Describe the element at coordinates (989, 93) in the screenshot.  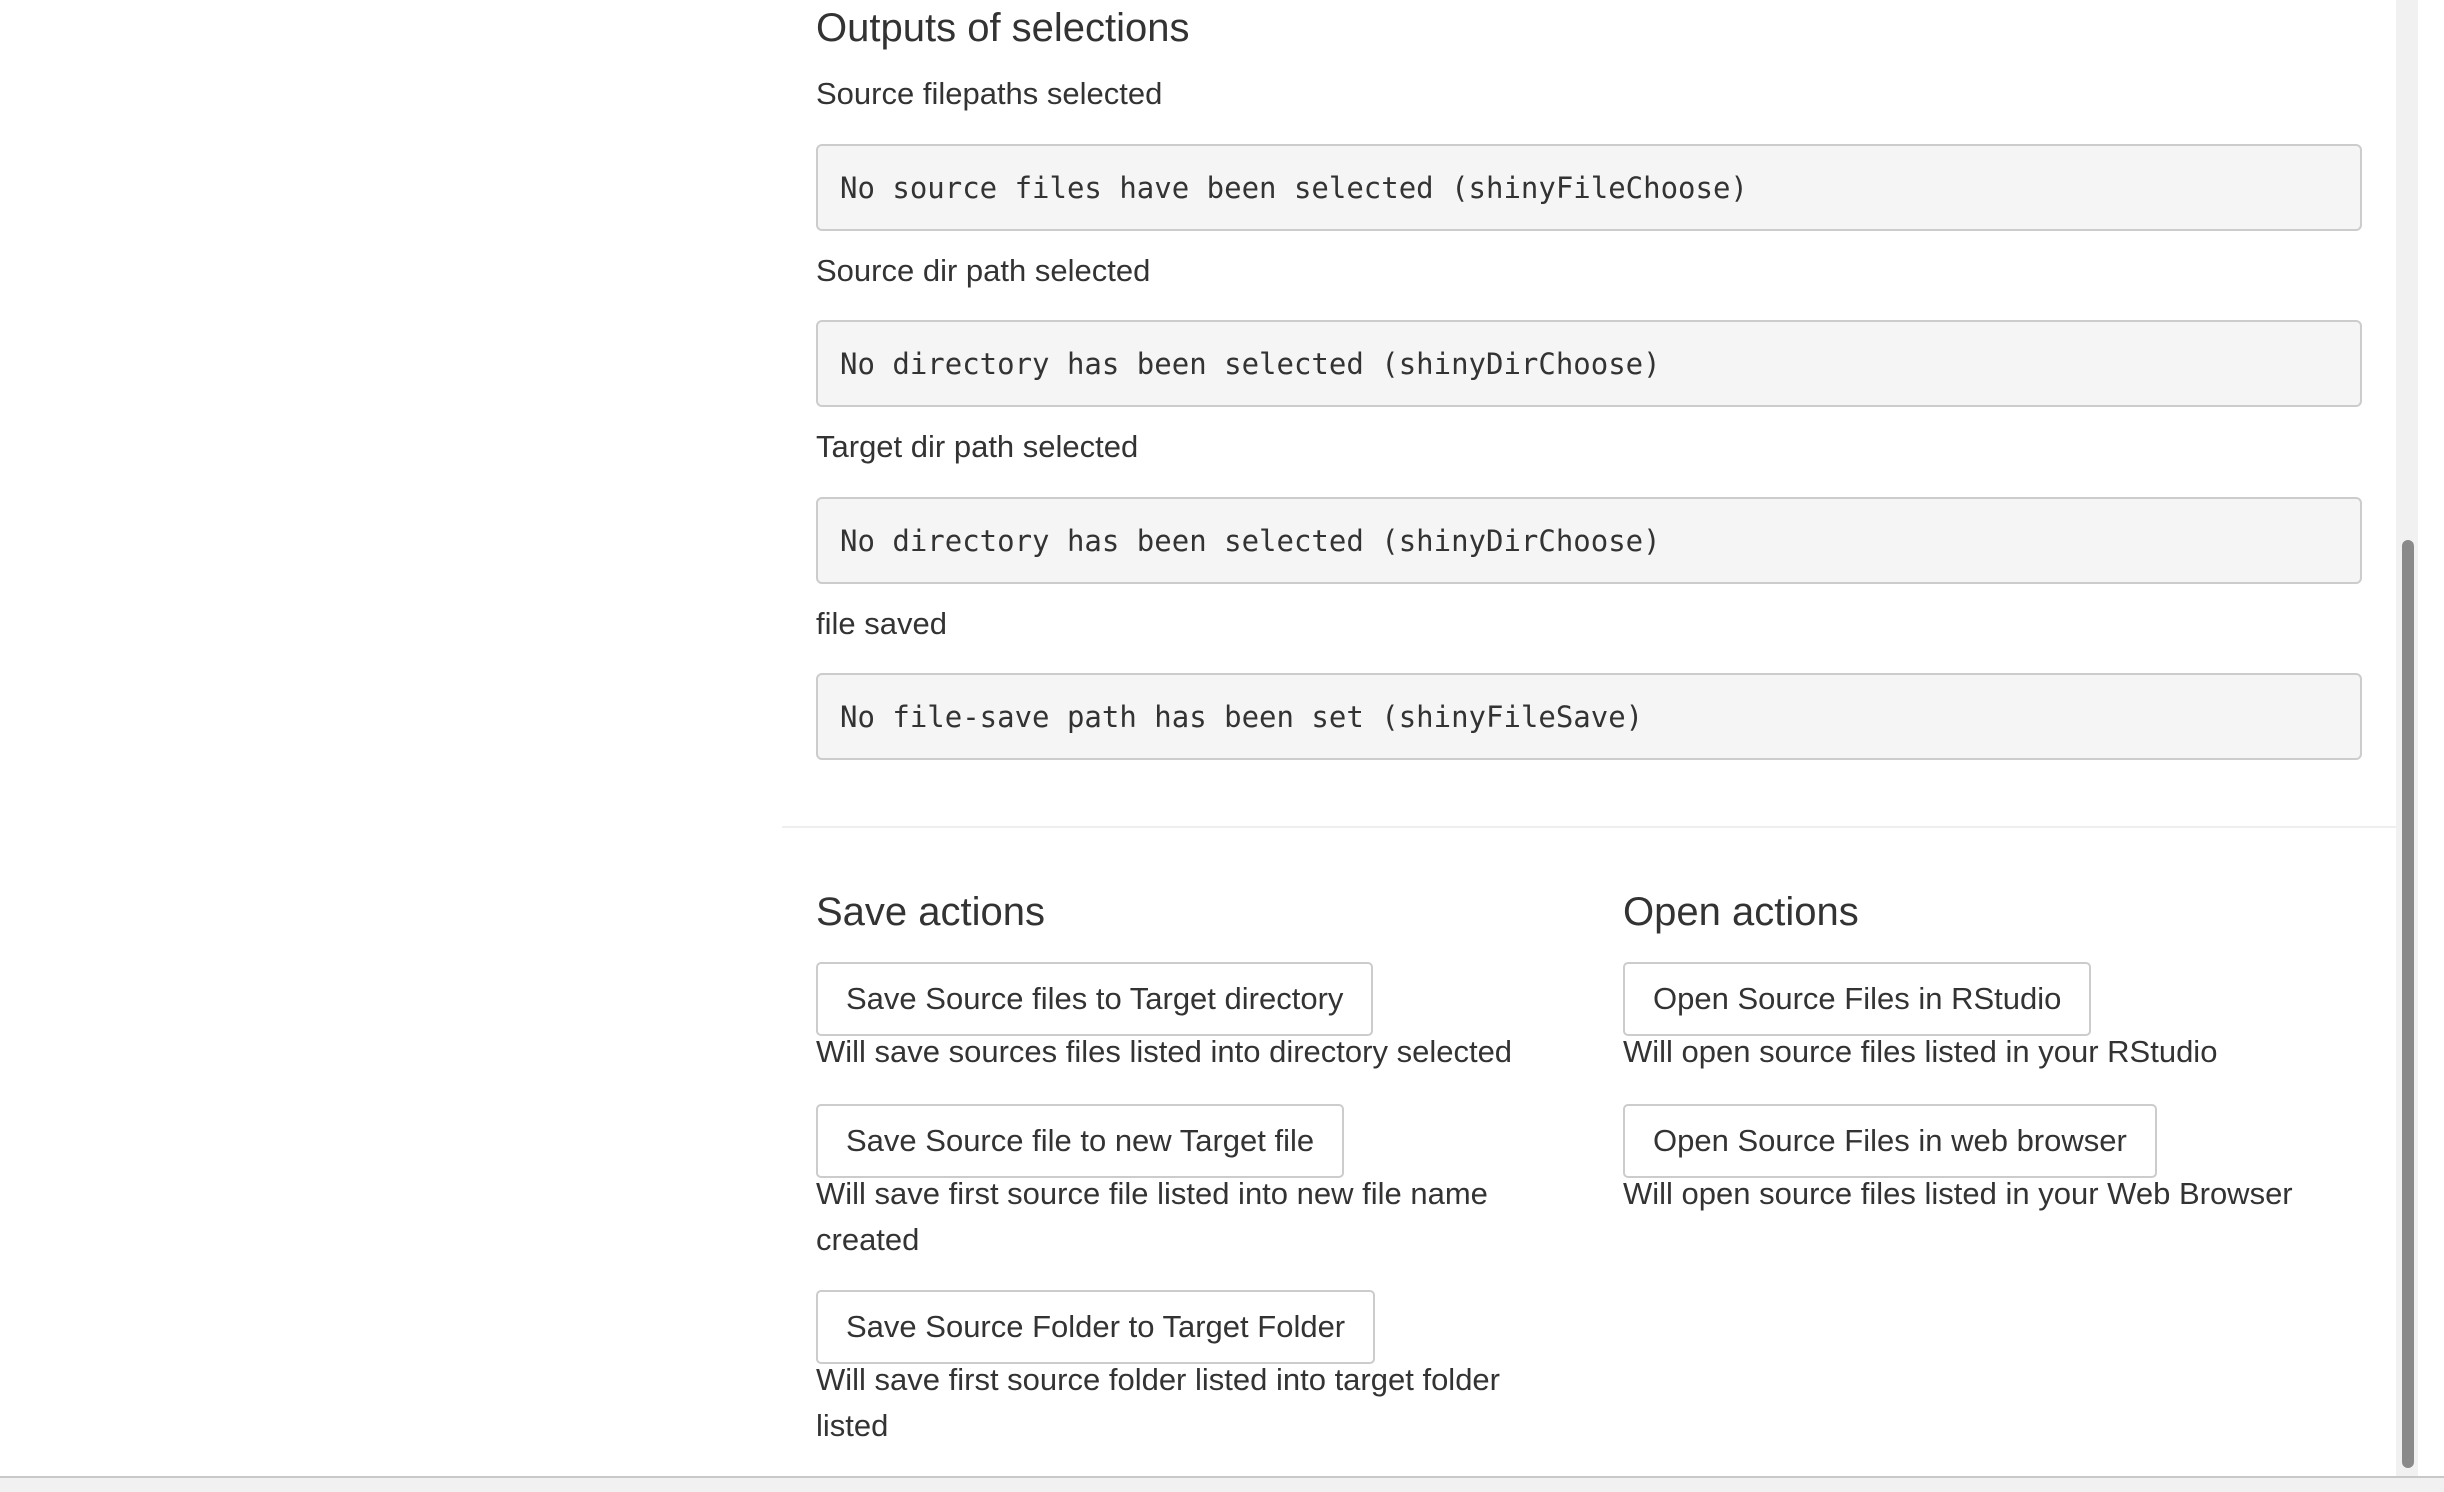
I see `source-filepaths-label: Source filepaths selected` at that location.